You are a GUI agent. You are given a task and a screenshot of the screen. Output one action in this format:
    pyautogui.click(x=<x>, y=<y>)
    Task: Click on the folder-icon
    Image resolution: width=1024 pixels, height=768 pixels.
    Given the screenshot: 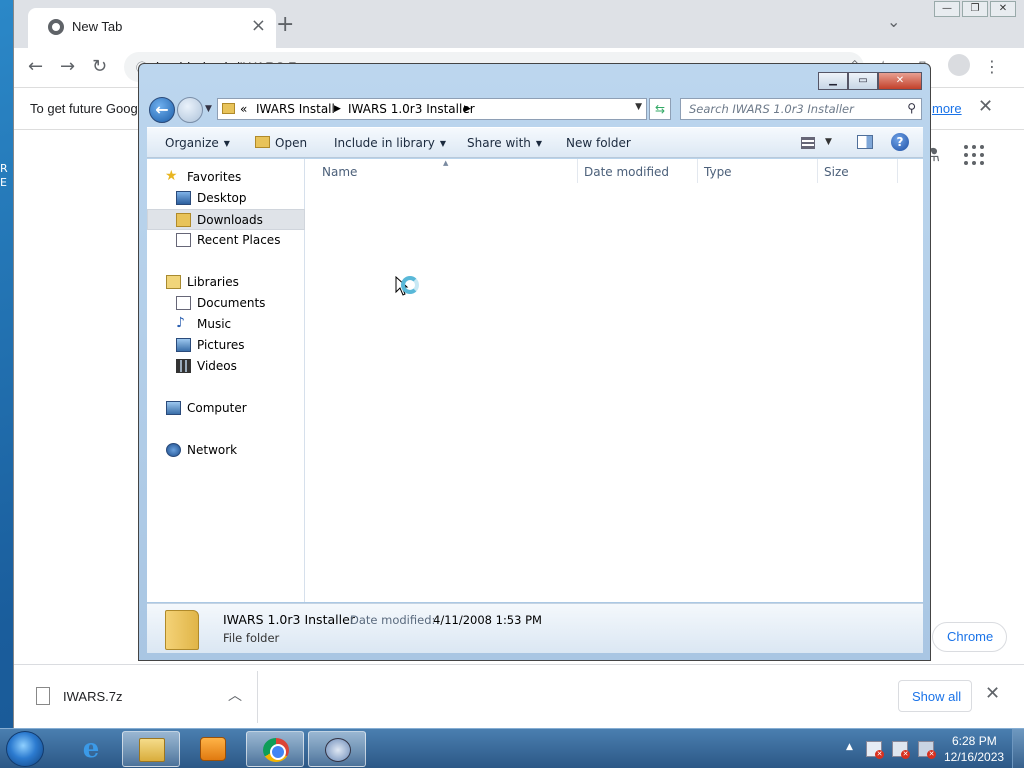 What is the action you would take?
    pyautogui.click(x=228, y=108)
    